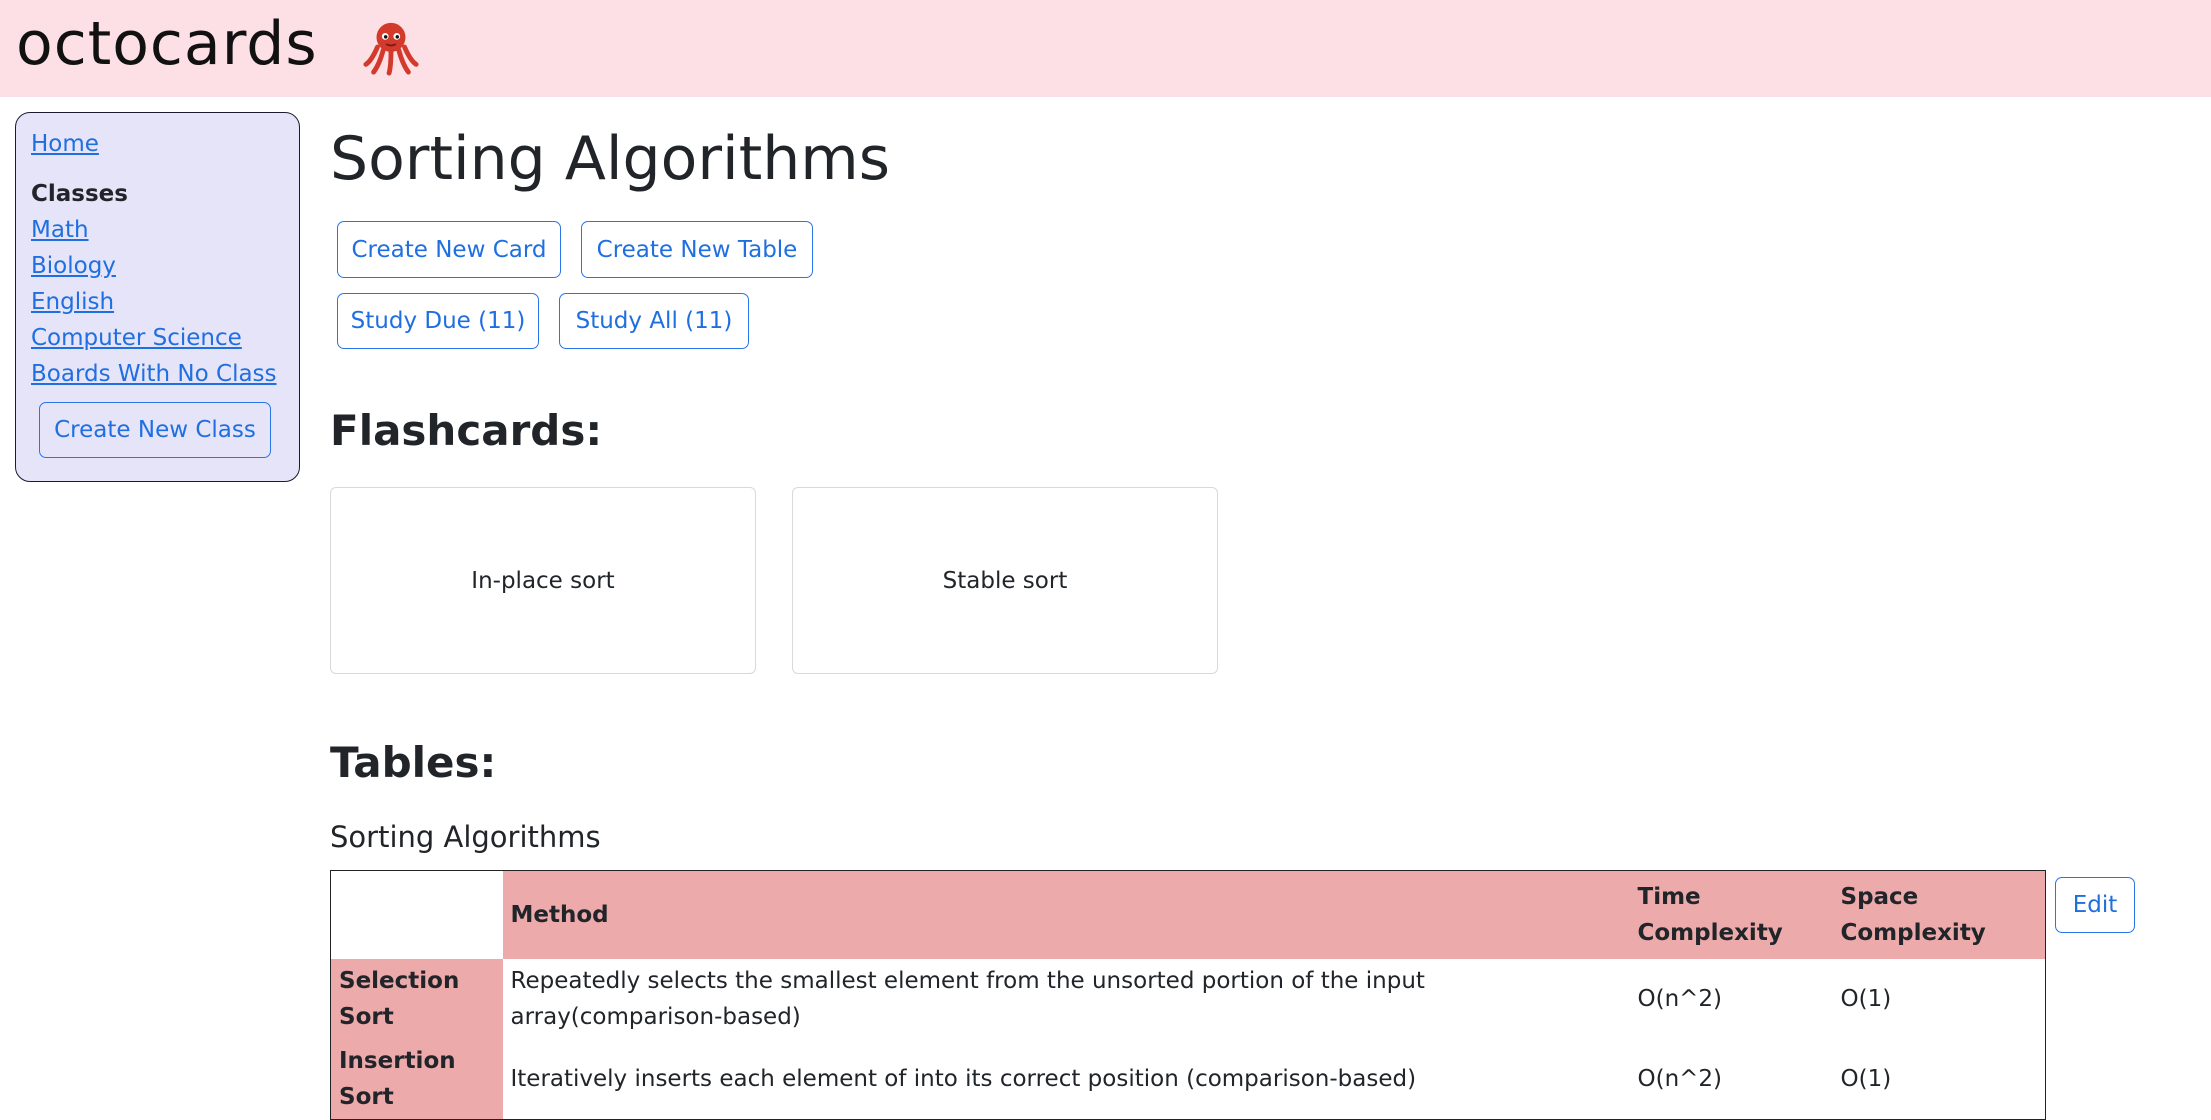 The width and height of the screenshot is (2211, 1120). I want to click on sidebar-item-english: English, so click(72, 302).